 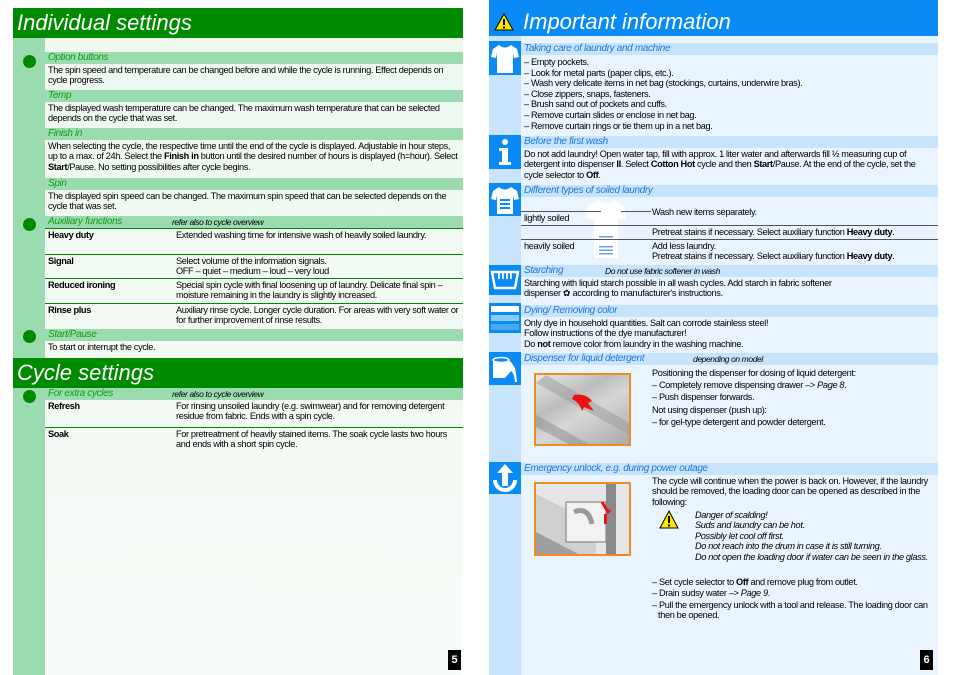 I want to click on temp-heading: Temp, so click(x=254, y=96).